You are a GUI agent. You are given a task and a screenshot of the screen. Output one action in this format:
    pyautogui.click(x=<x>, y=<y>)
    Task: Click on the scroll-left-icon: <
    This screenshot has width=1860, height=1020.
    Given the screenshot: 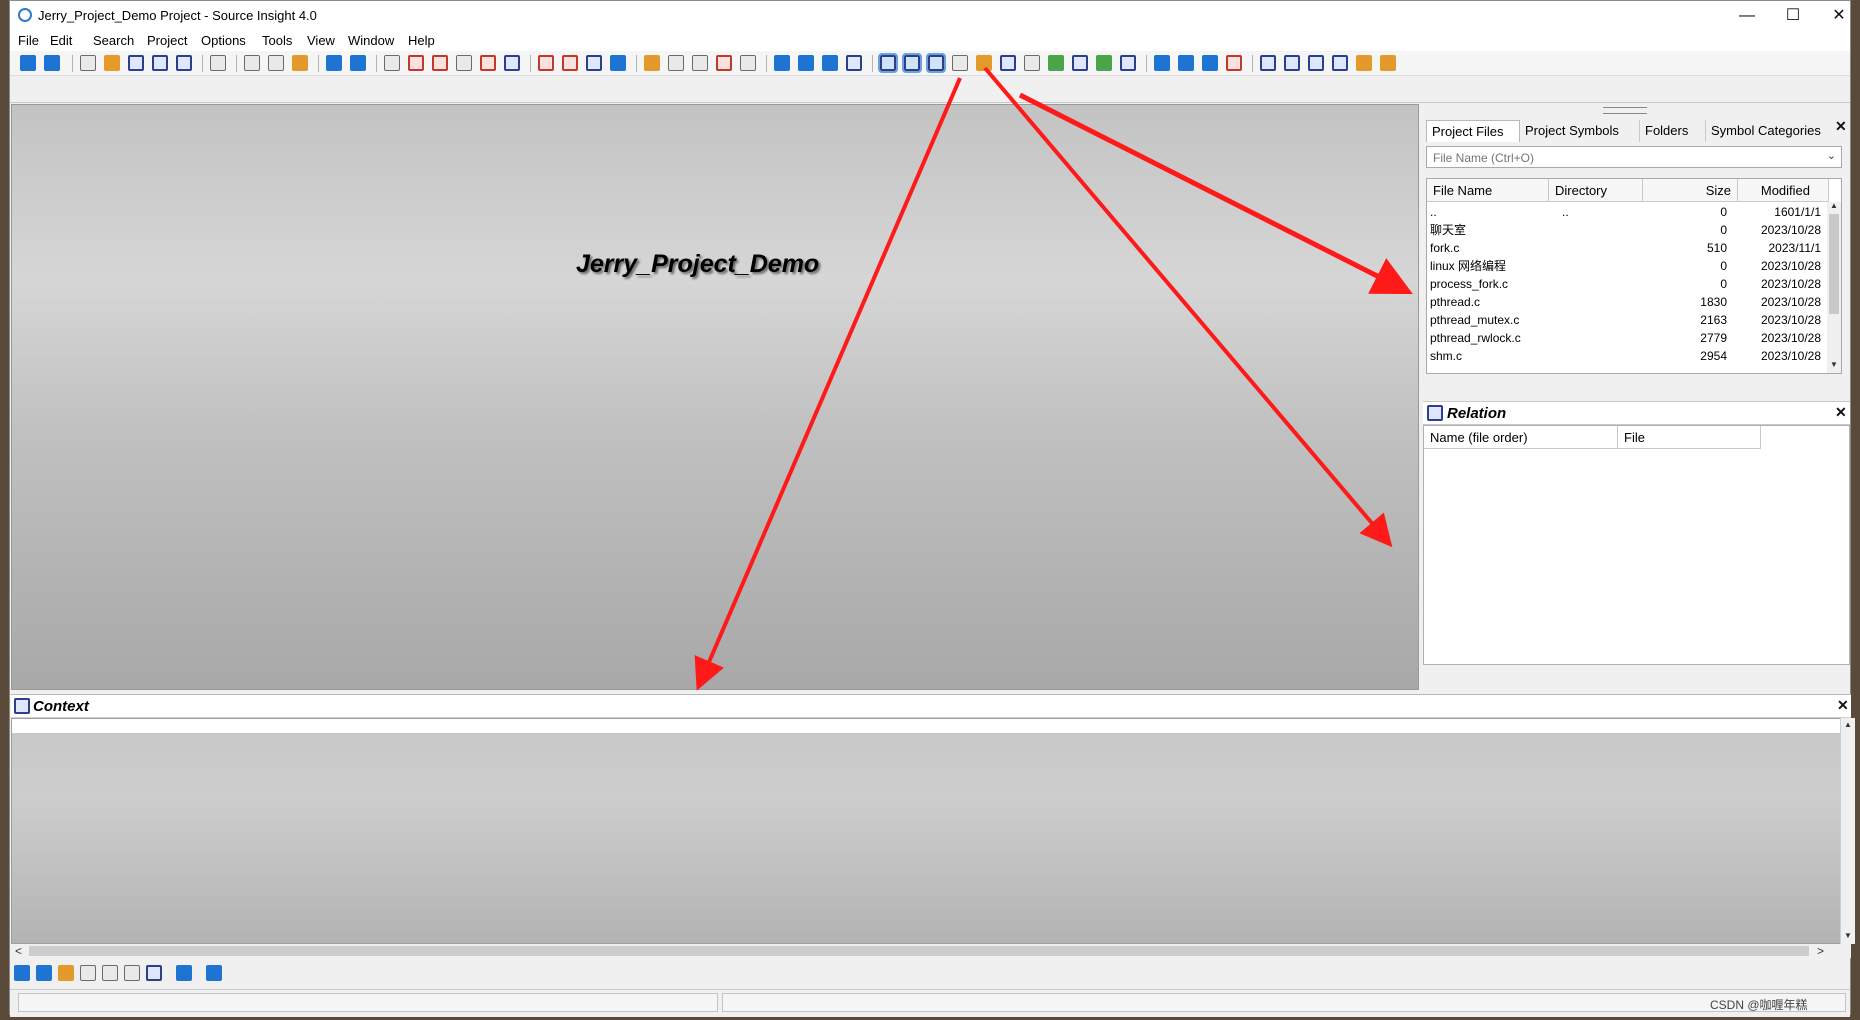 What is the action you would take?
    pyautogui.click(x=18, y=951)
    